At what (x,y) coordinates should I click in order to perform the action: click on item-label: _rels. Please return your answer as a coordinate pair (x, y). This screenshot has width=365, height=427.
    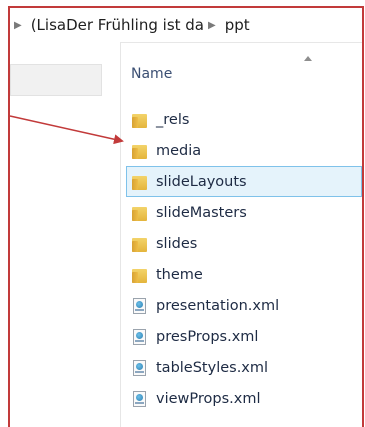
    Looking at the image, I should click on (173, 119).